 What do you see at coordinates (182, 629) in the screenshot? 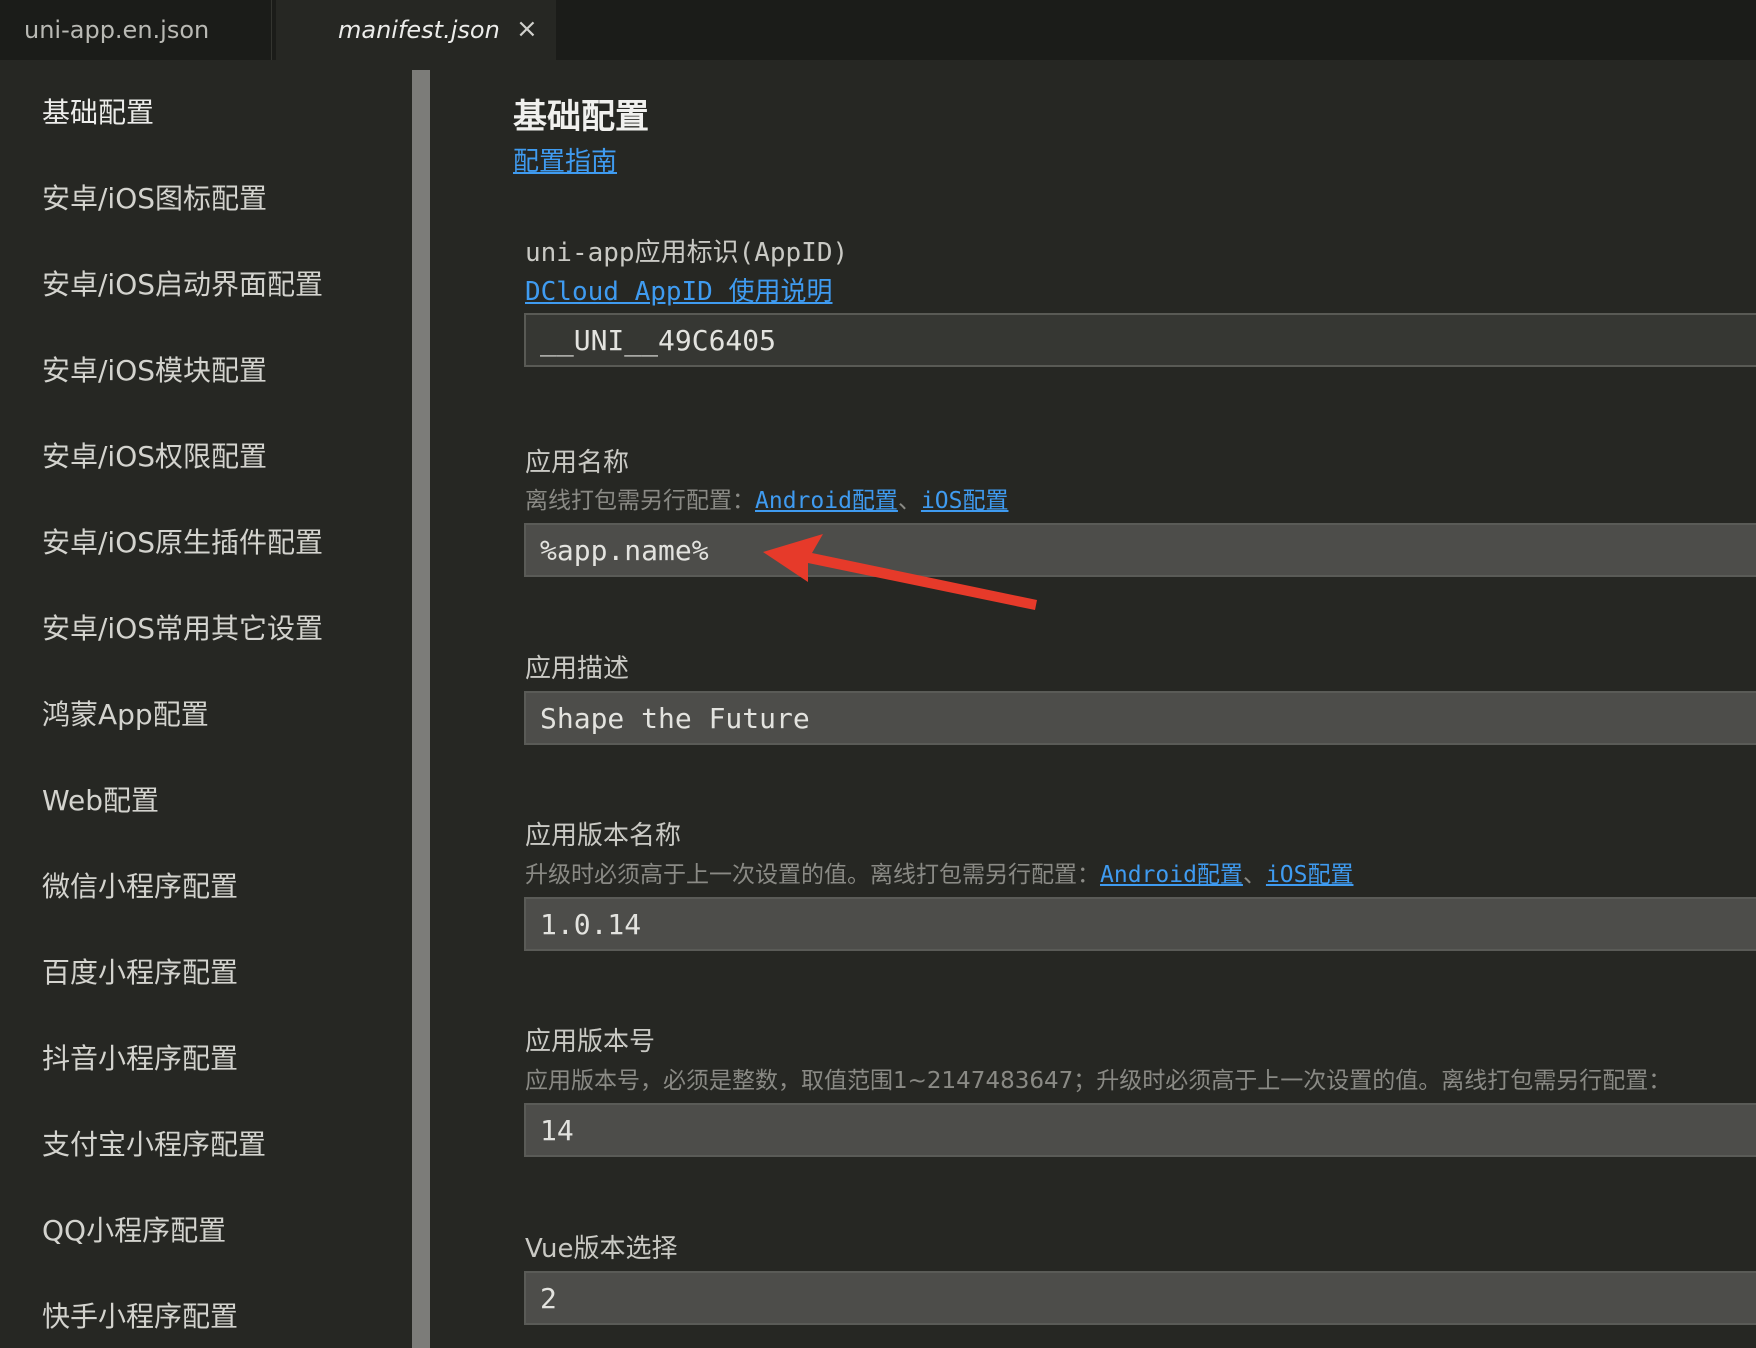
I see `sidebar-item-other-settings: 安卓/iOS常用其它设置` at bounding box center [182, 629].